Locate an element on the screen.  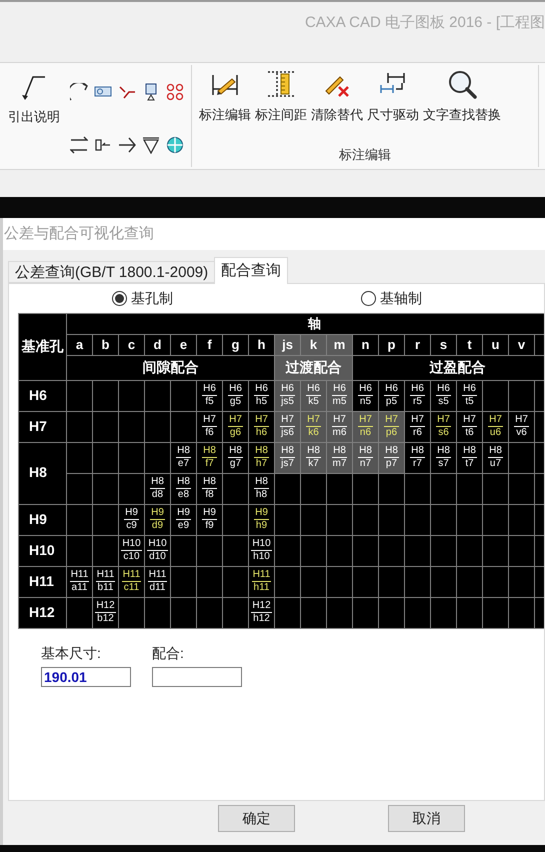
input-field: 190.01 is located at coordinates (86, 676).